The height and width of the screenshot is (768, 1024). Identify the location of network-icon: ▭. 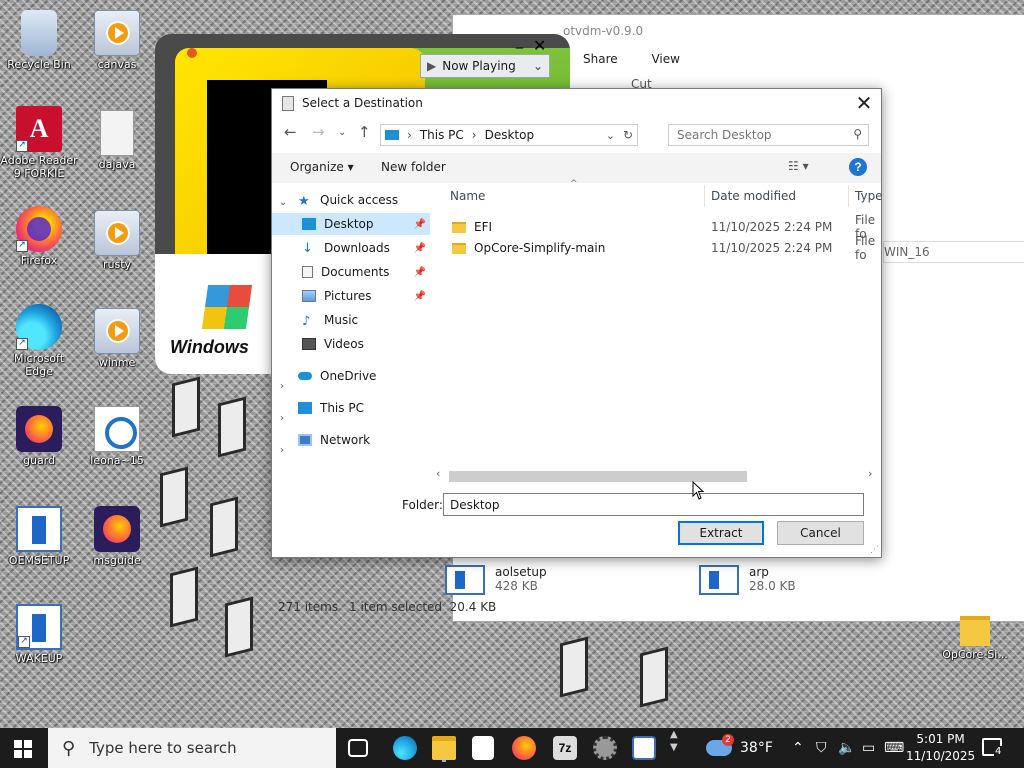
(868, 748).